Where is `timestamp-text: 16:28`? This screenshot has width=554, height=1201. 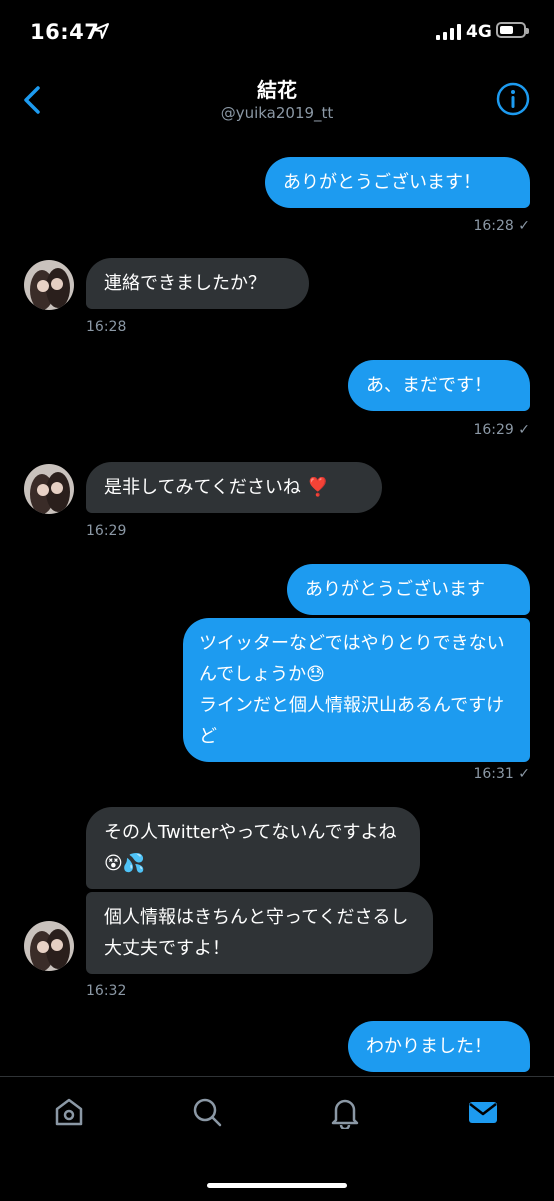
timestamp-text: 16:28 is located at coordinates (493, 226).